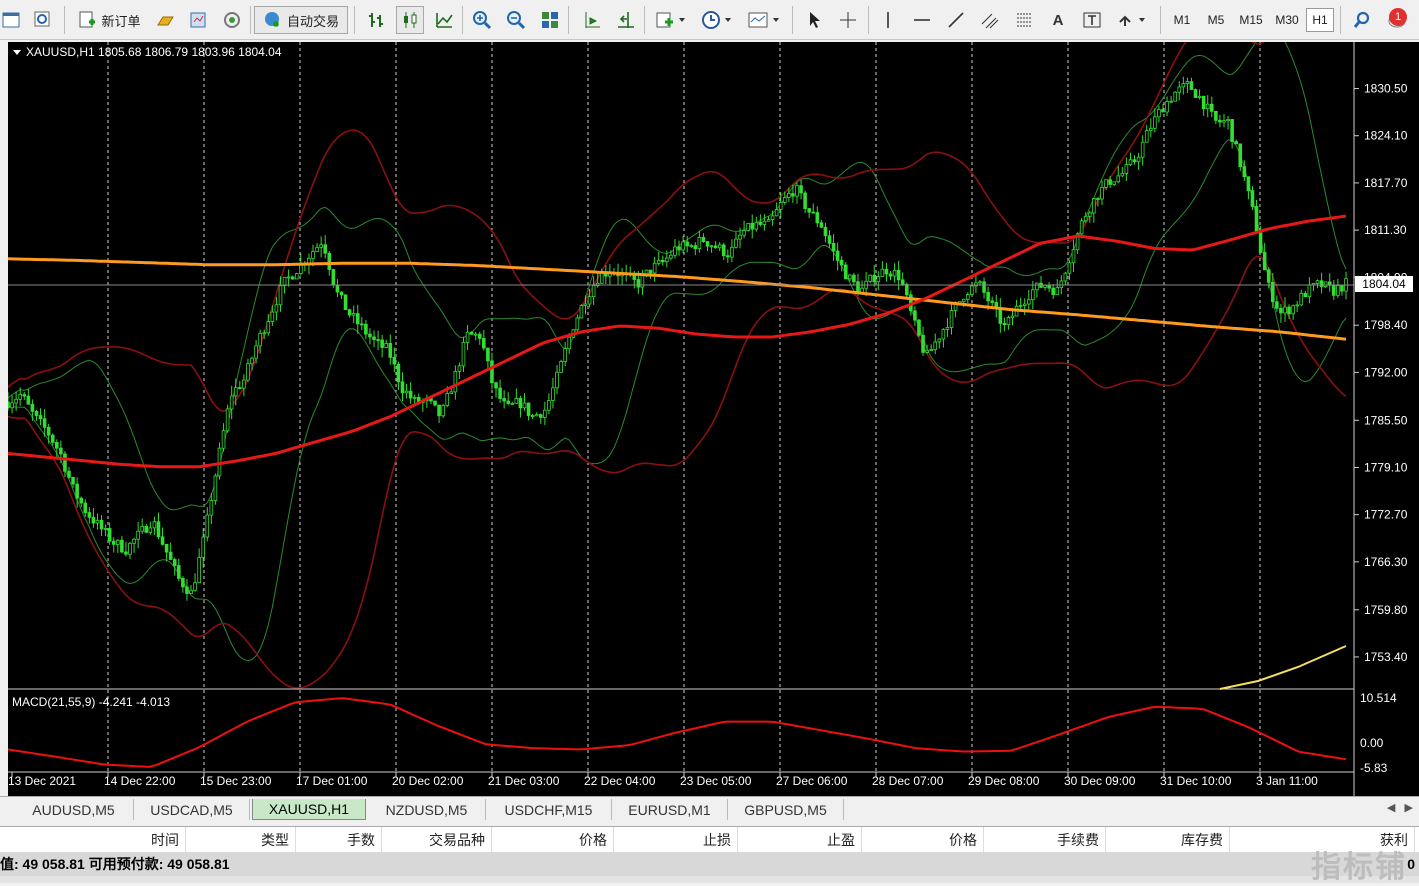 This screenshot has height=886, width=1419. Describe the element at coordinates (553, 840) in the screenshot. I see `column-price: 价格` at that location.